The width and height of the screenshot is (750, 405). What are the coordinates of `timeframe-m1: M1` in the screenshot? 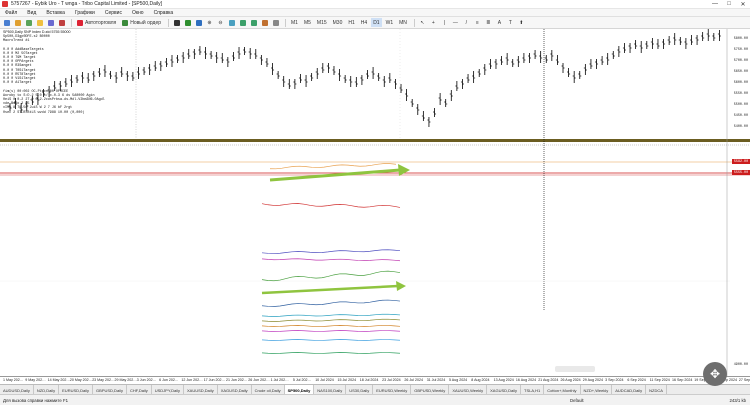 It's located at (294, 22).